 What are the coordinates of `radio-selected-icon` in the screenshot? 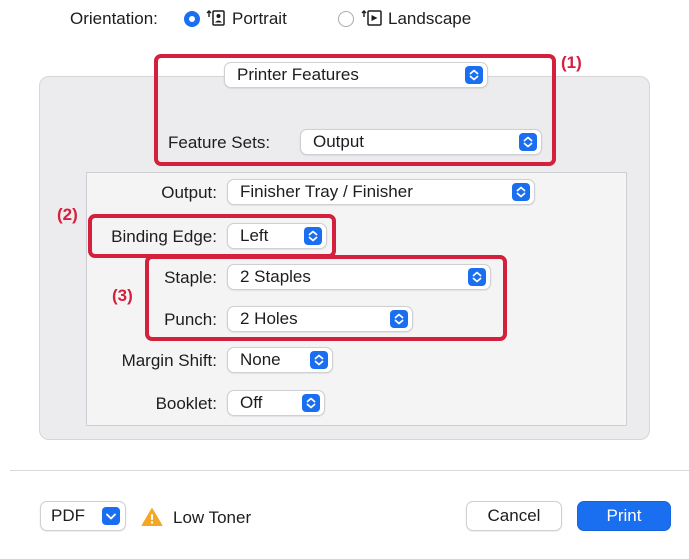 It's located at (192, 19).